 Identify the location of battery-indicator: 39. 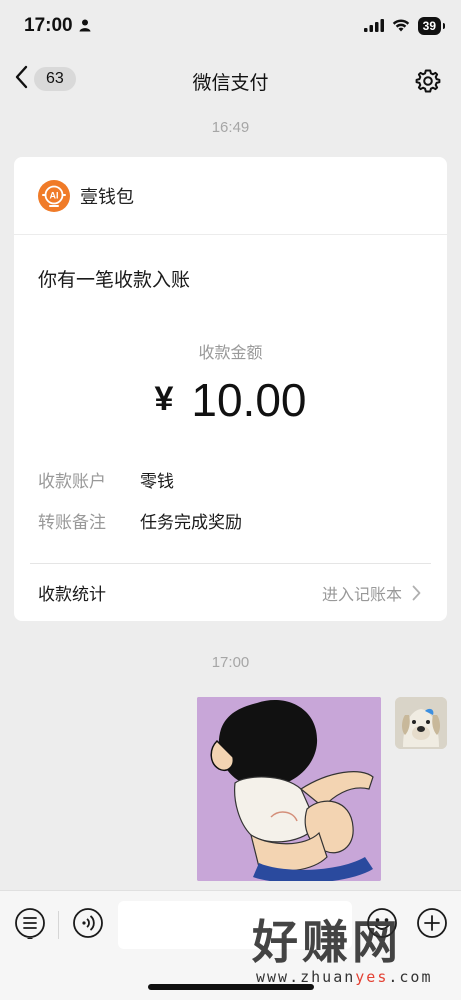
(431, 26).